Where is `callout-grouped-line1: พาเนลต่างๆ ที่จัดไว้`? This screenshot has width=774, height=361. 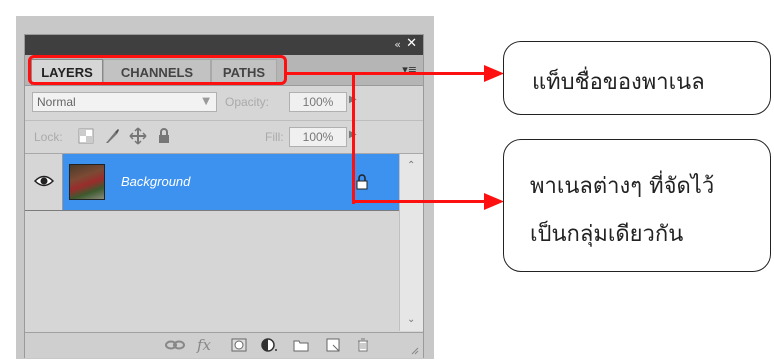
callout-grouped-line1: พาเนลต่างๆ ที่จัดไว้ is located at coordinates (622, 186).